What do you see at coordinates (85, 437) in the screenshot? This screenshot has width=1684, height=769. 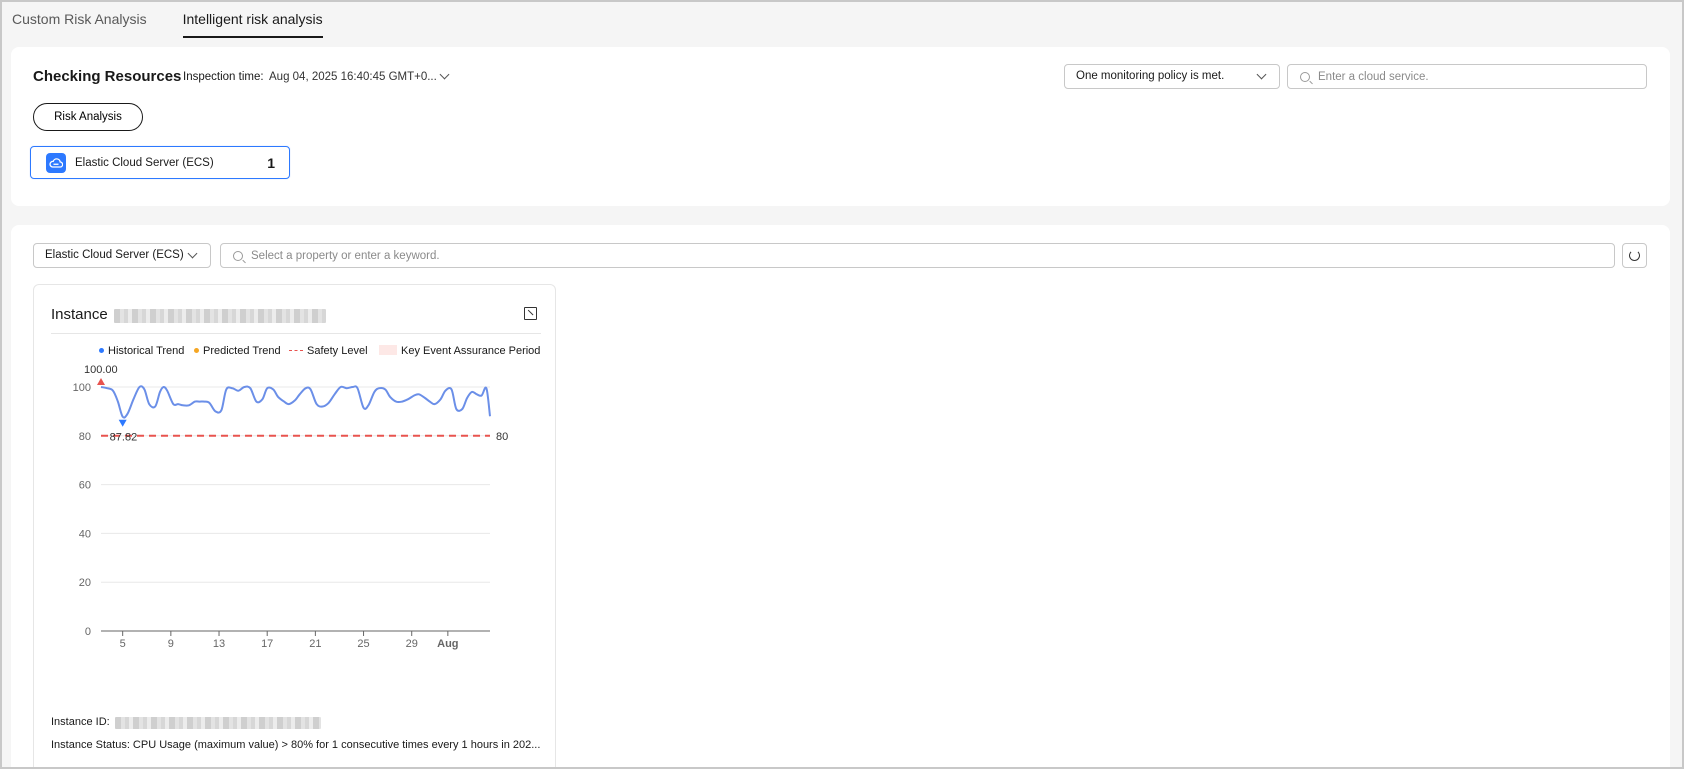 I see `y-tick-label: 80` at bounding box center [85, 437].